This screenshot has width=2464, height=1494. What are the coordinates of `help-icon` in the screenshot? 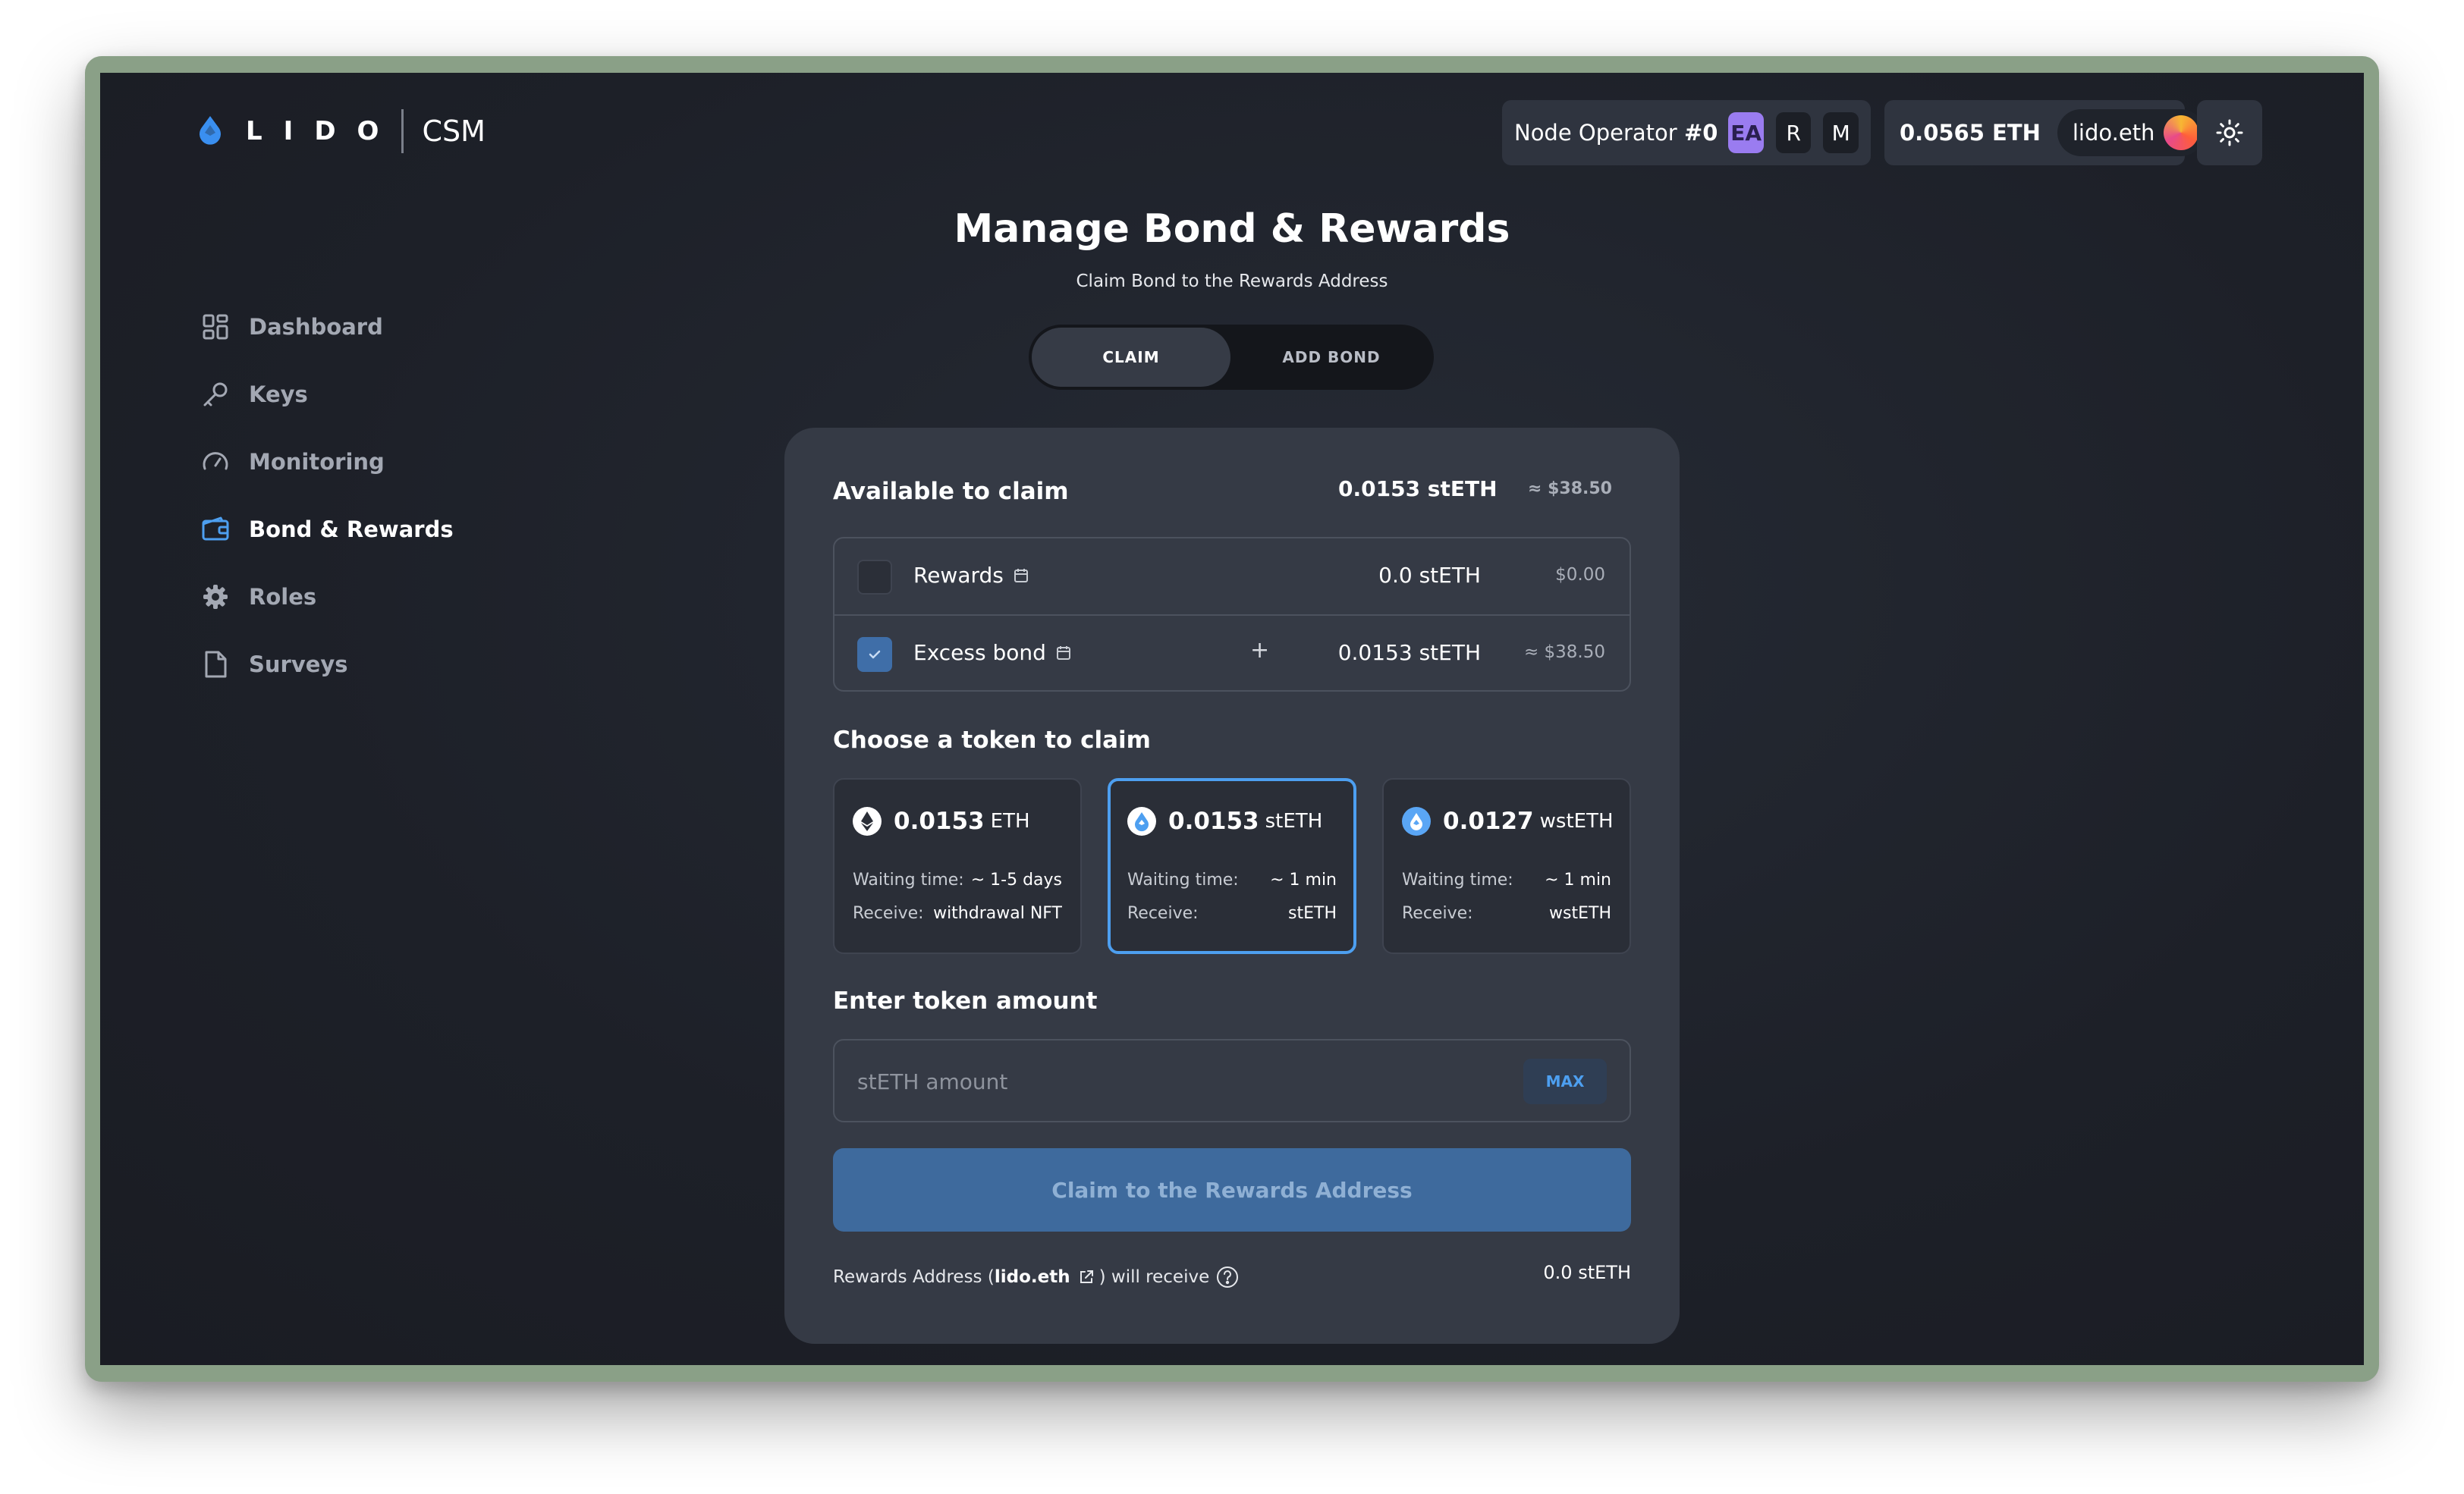 It's located at (1227, 1277).